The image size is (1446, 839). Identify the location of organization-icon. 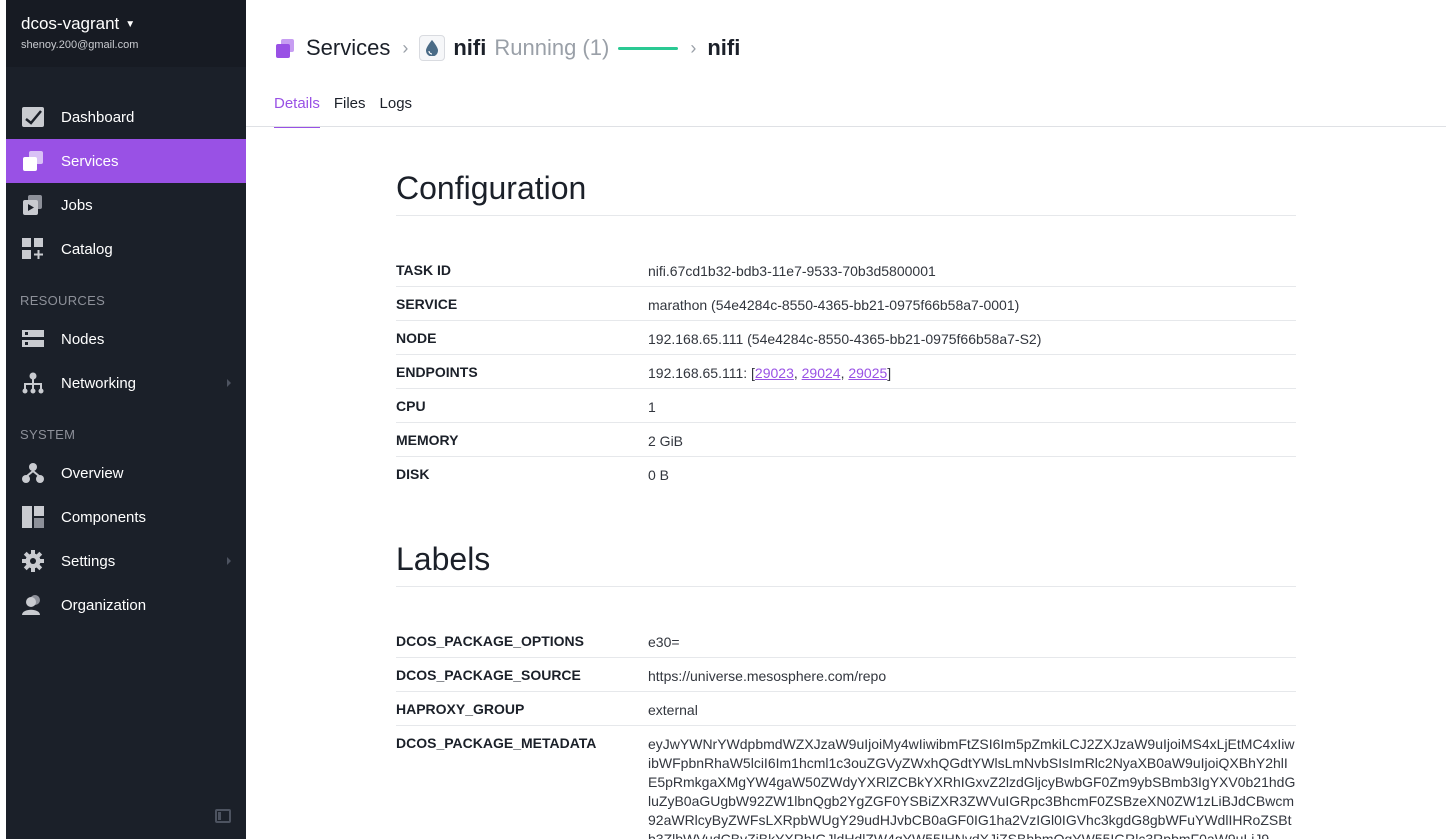
(32, 605).